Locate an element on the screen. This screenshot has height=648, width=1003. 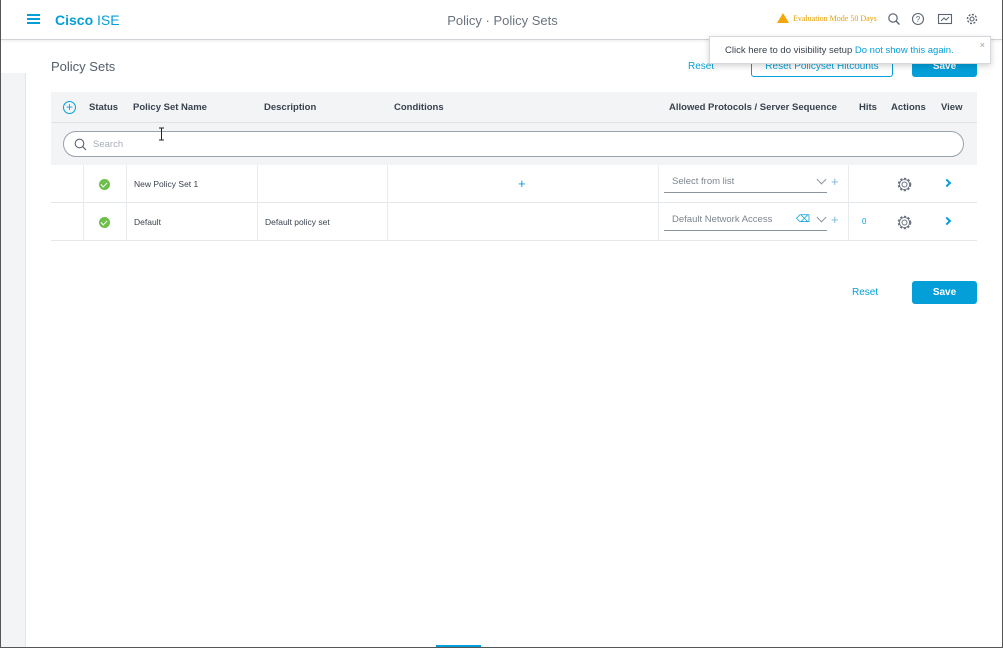
search-field is located at coordinates (513, 144).